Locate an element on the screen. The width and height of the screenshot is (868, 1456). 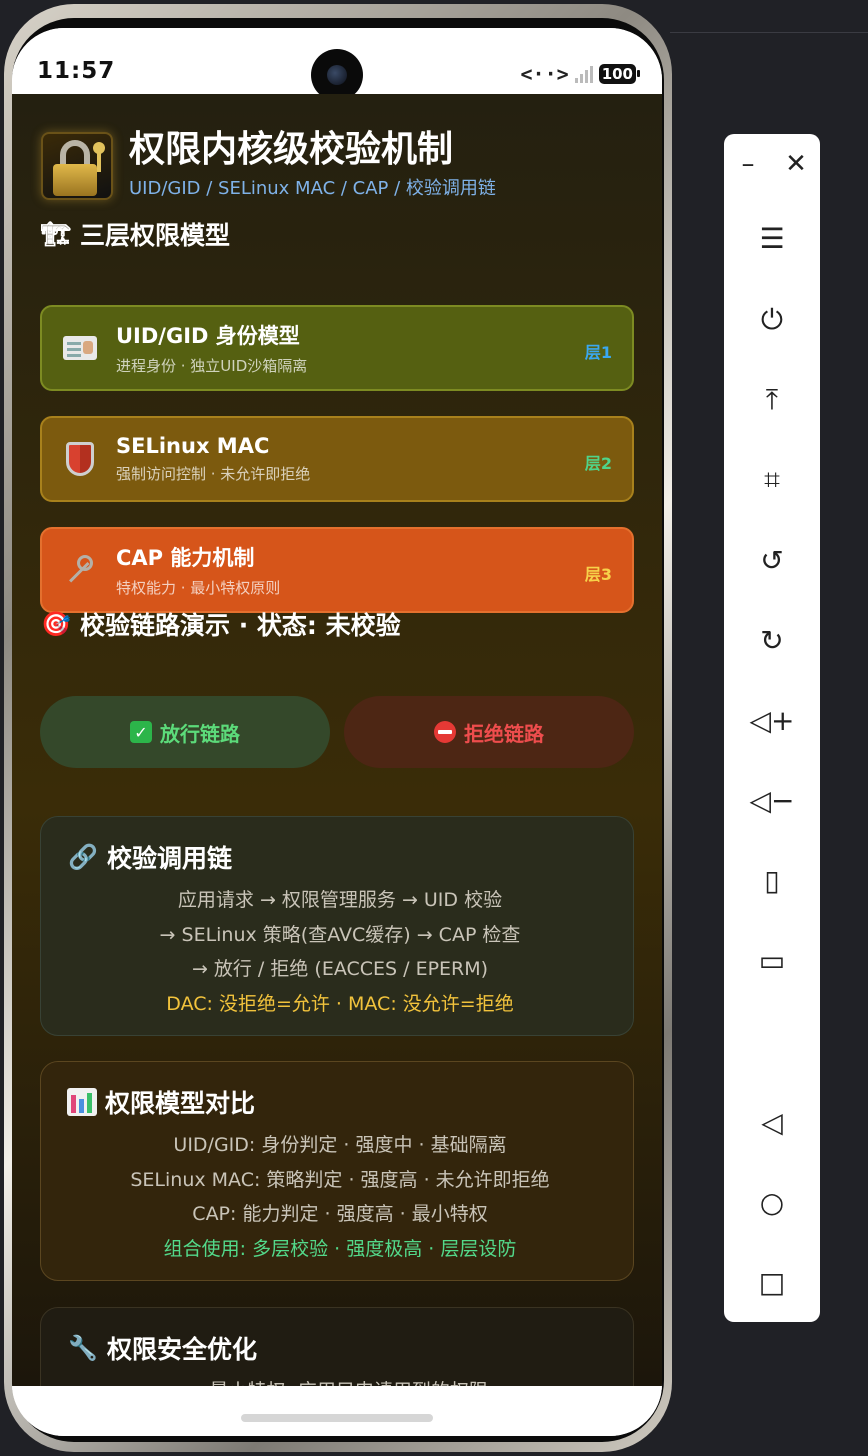
status-icons: <··> 100 is located at coordinates (580, 74).